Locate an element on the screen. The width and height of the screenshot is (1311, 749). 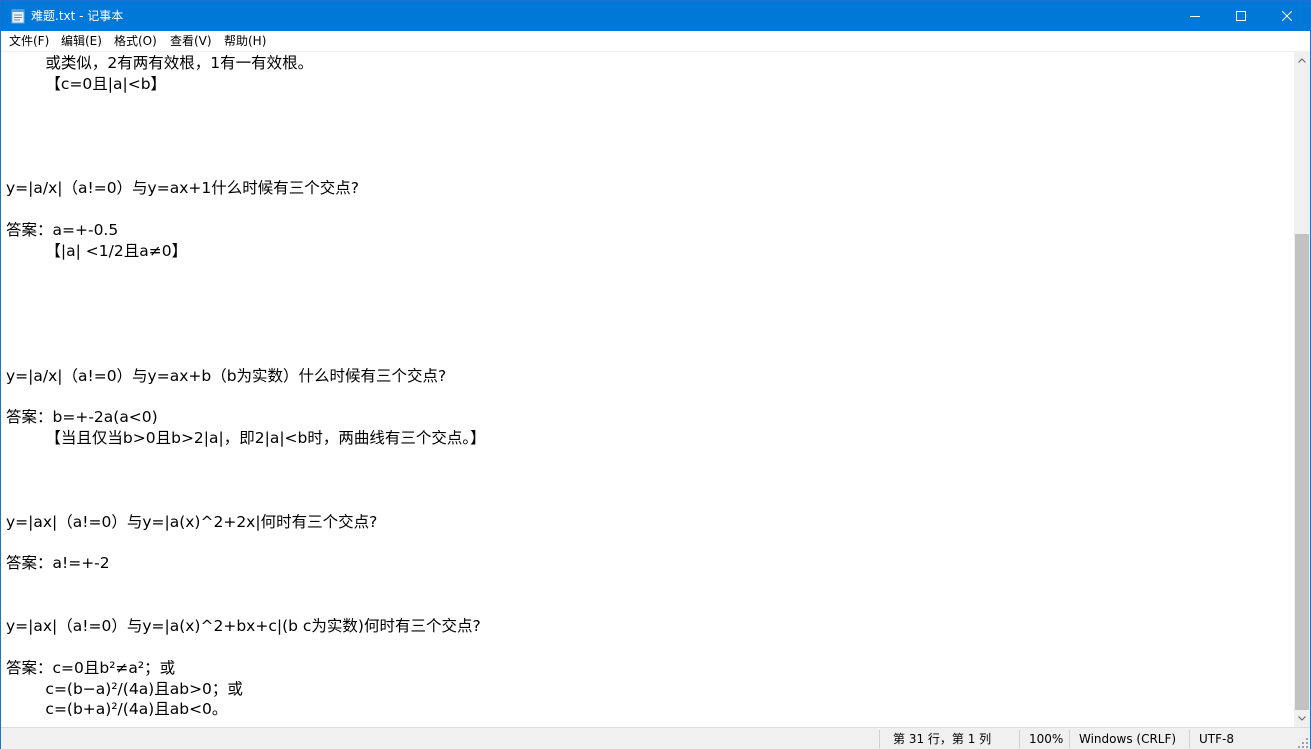
text-line: 【c=0且|a|<b】 is located at coordinates (86, 83).